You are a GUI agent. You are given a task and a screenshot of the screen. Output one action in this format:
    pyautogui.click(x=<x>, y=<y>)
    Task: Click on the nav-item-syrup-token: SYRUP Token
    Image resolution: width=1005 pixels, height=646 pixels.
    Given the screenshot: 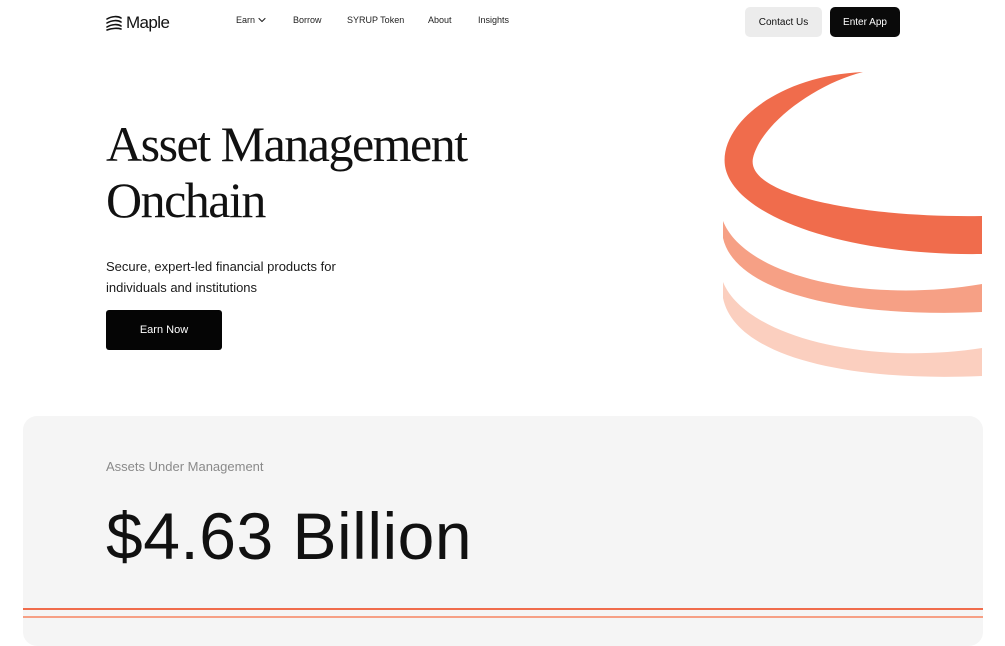 What is the action you would take?
    pyautogui.click(x=375, y=20)
    